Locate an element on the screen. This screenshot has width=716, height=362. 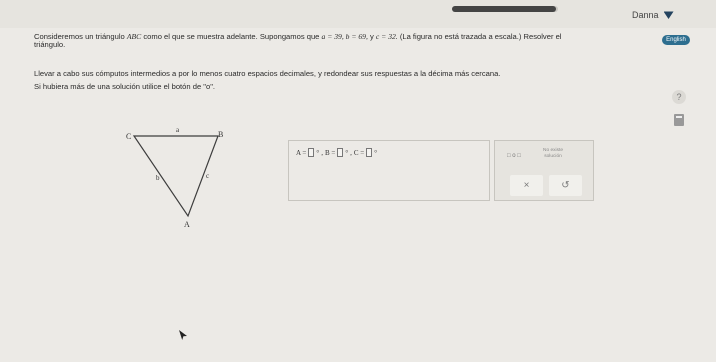
help-button: ? is located at coordinates (679, 97).